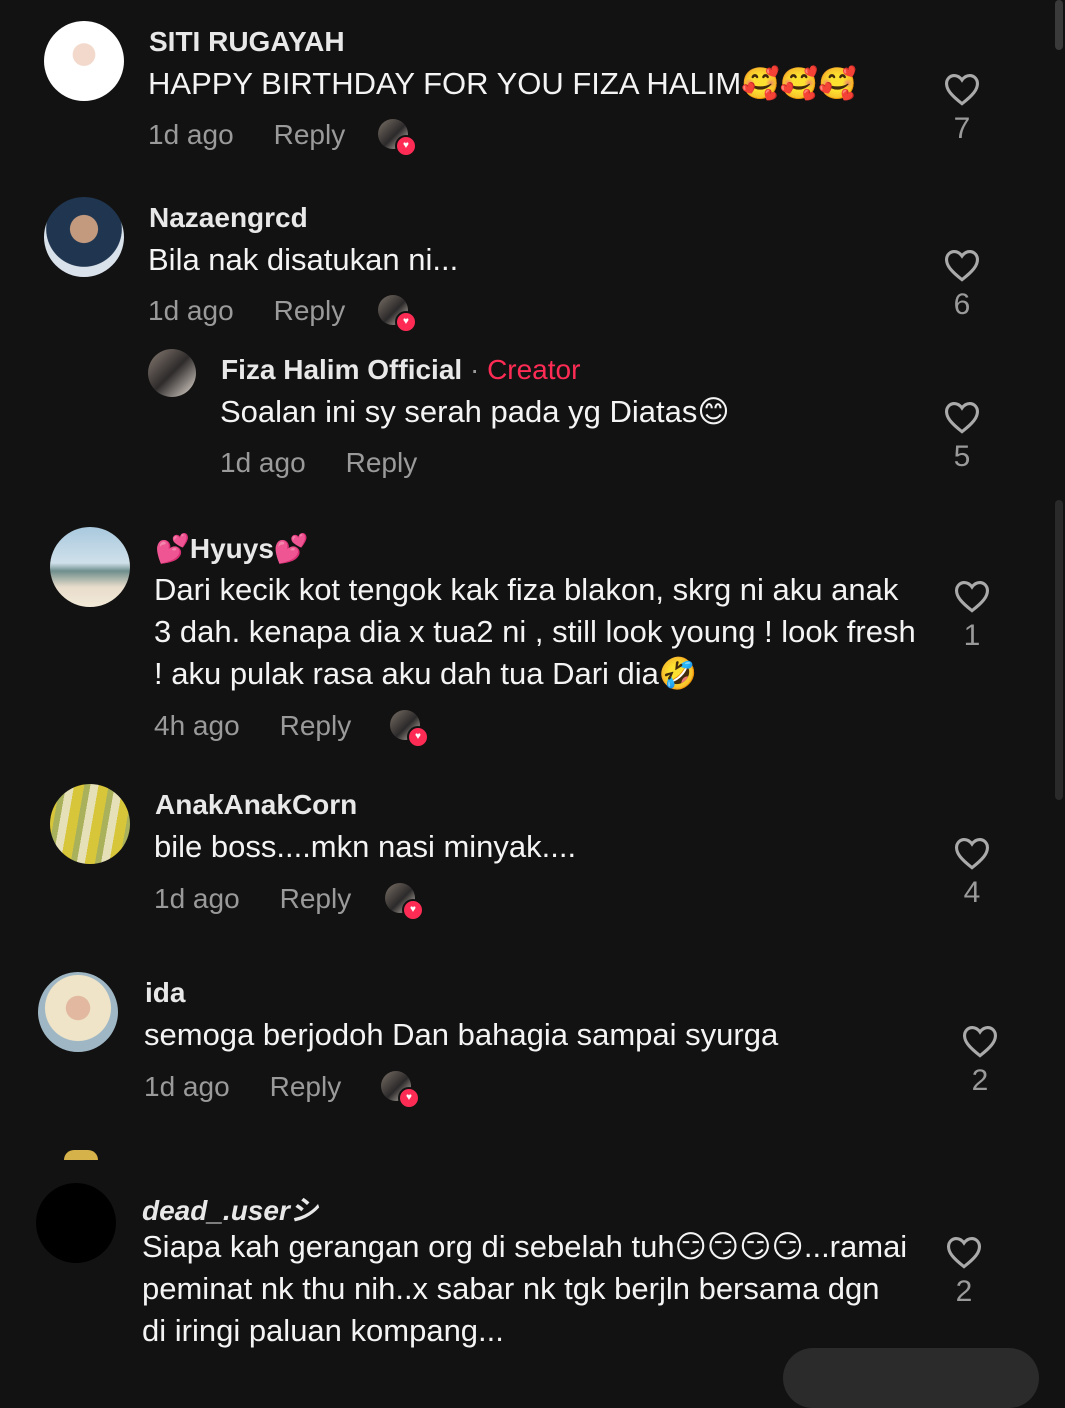 The width and height of the screenshot is (1065, 1408). What do you see at coordinates (911, 1378) in the screenshot?
I see `bottom-floating-bar` at bounding box center [911, 1378].